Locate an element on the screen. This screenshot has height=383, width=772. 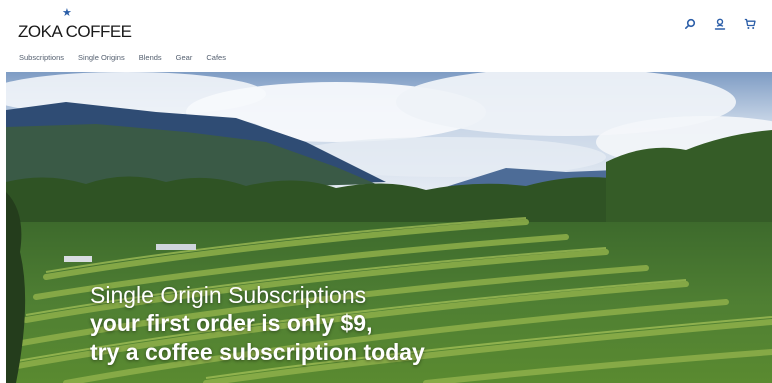
nav-item-blends: Blends is located at coordinates (150, 57).